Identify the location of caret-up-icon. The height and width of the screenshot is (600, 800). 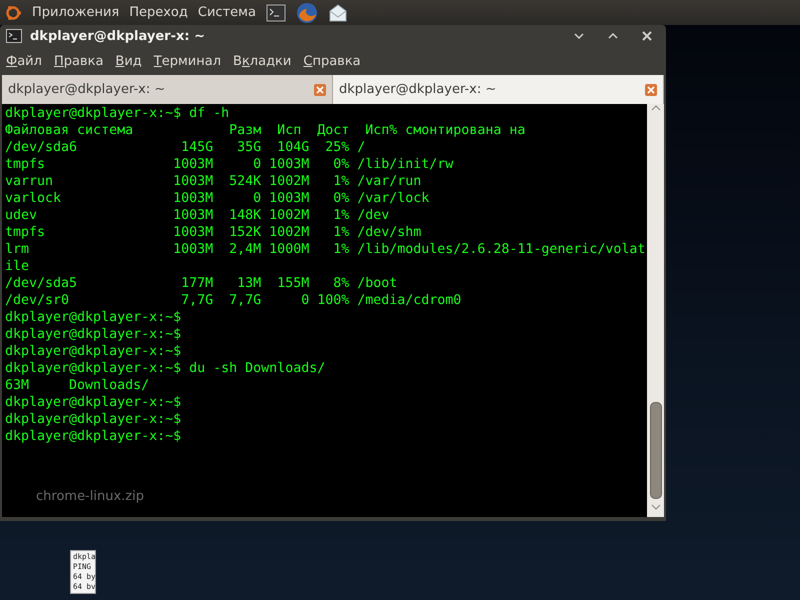
(613, 36).